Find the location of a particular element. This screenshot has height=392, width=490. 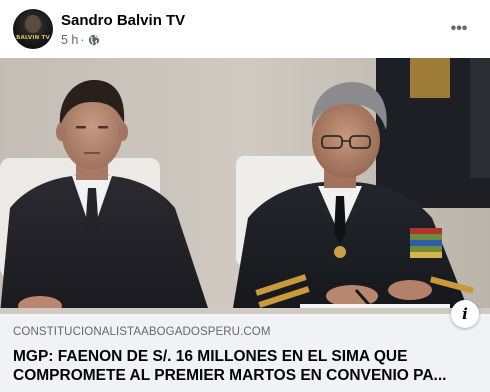

globe-icon is located at coordinates (94, 40).